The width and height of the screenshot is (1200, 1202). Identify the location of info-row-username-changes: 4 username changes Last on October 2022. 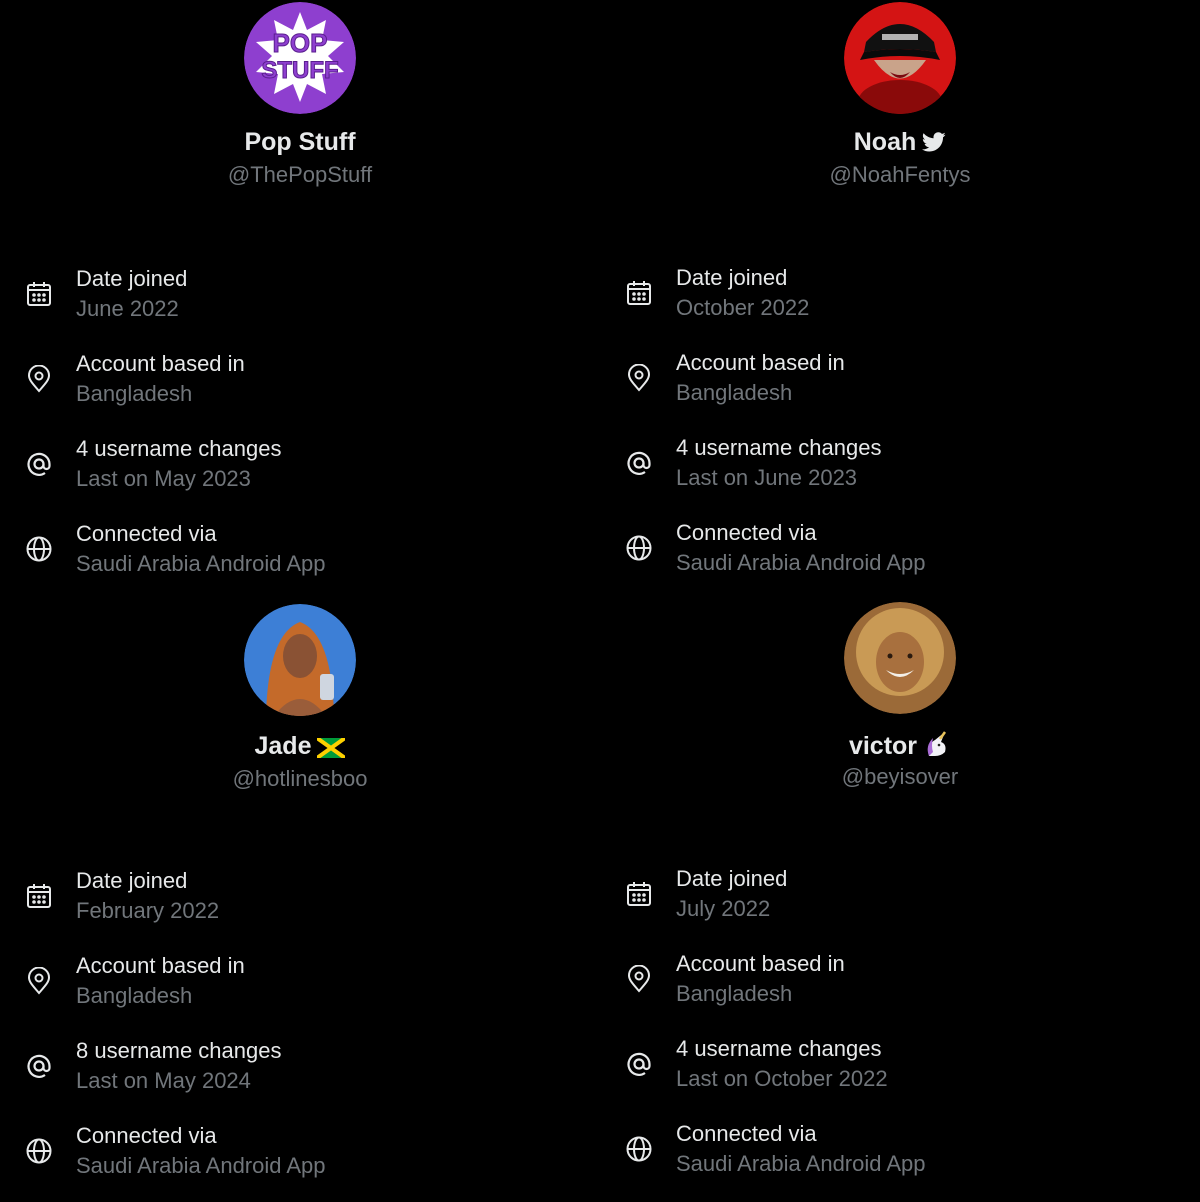
(900, 1071).